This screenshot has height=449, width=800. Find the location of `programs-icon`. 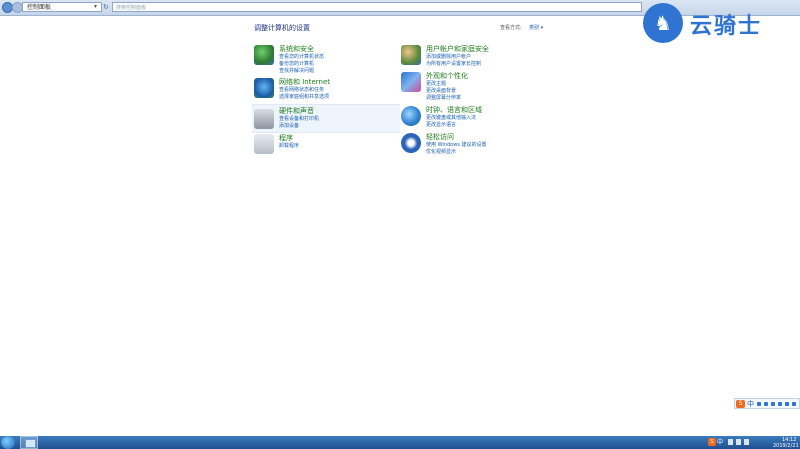

programs-icon is located at coordinates (264, 144).